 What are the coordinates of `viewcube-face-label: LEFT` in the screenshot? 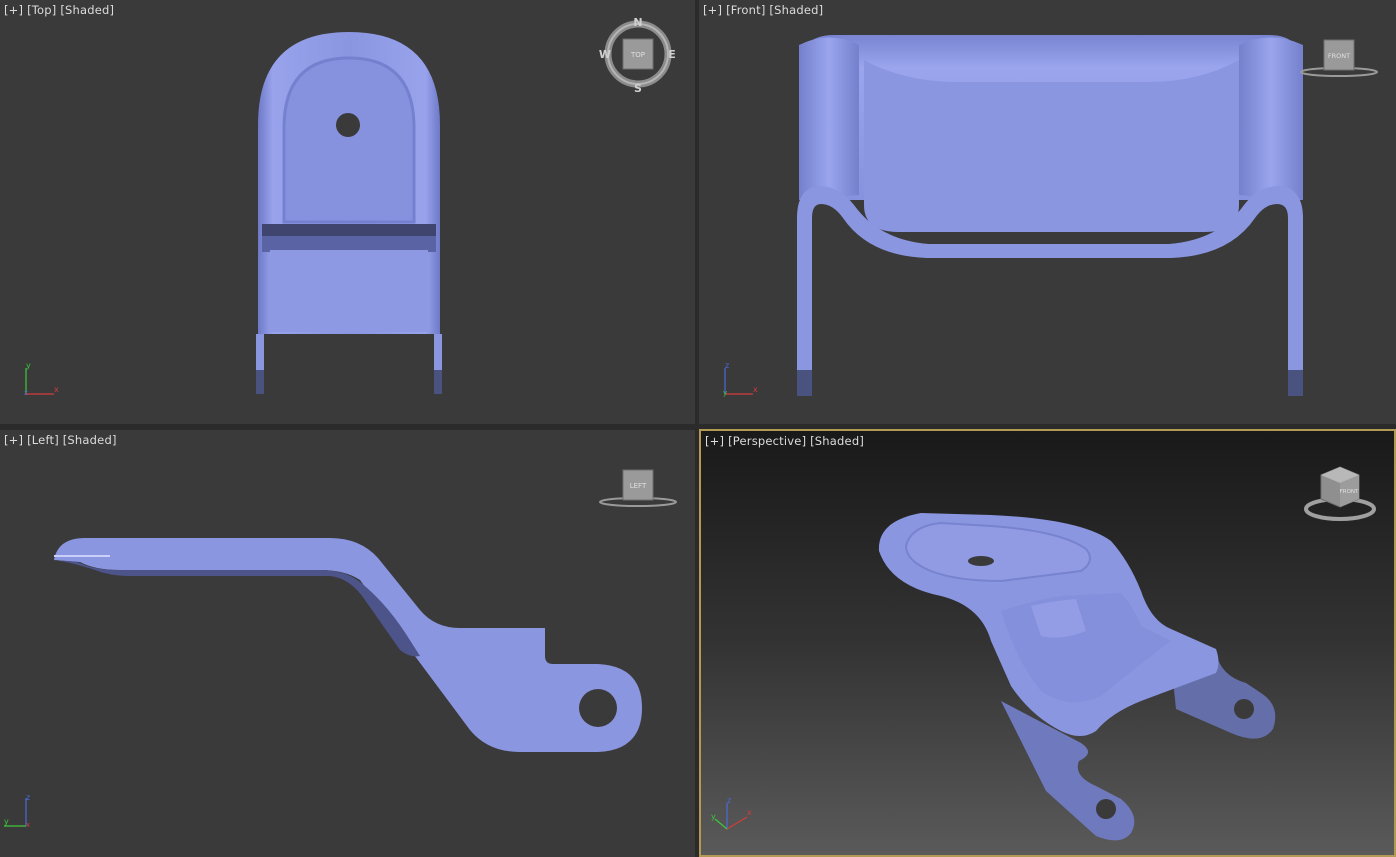 It's located at (638, 486).